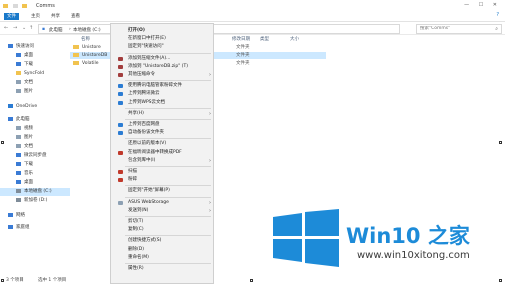 Image resolution: width=505 pixels, height=284 pixels. Describe the element at coordinates (482, 5) in the screenshot. I see `window-controls: — ☐ ✕` at that location.